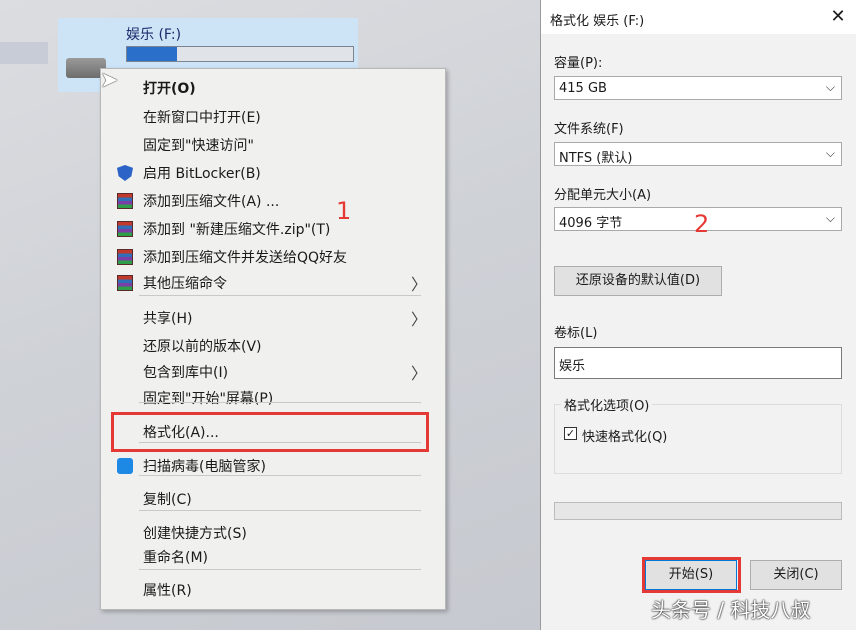 This screenshot has width=856, height=630. What do you see at coordinates (589, 129) in the screenshot?
I see `filesystem-label: 文件系统(F)` at bounding box center [589, 129].